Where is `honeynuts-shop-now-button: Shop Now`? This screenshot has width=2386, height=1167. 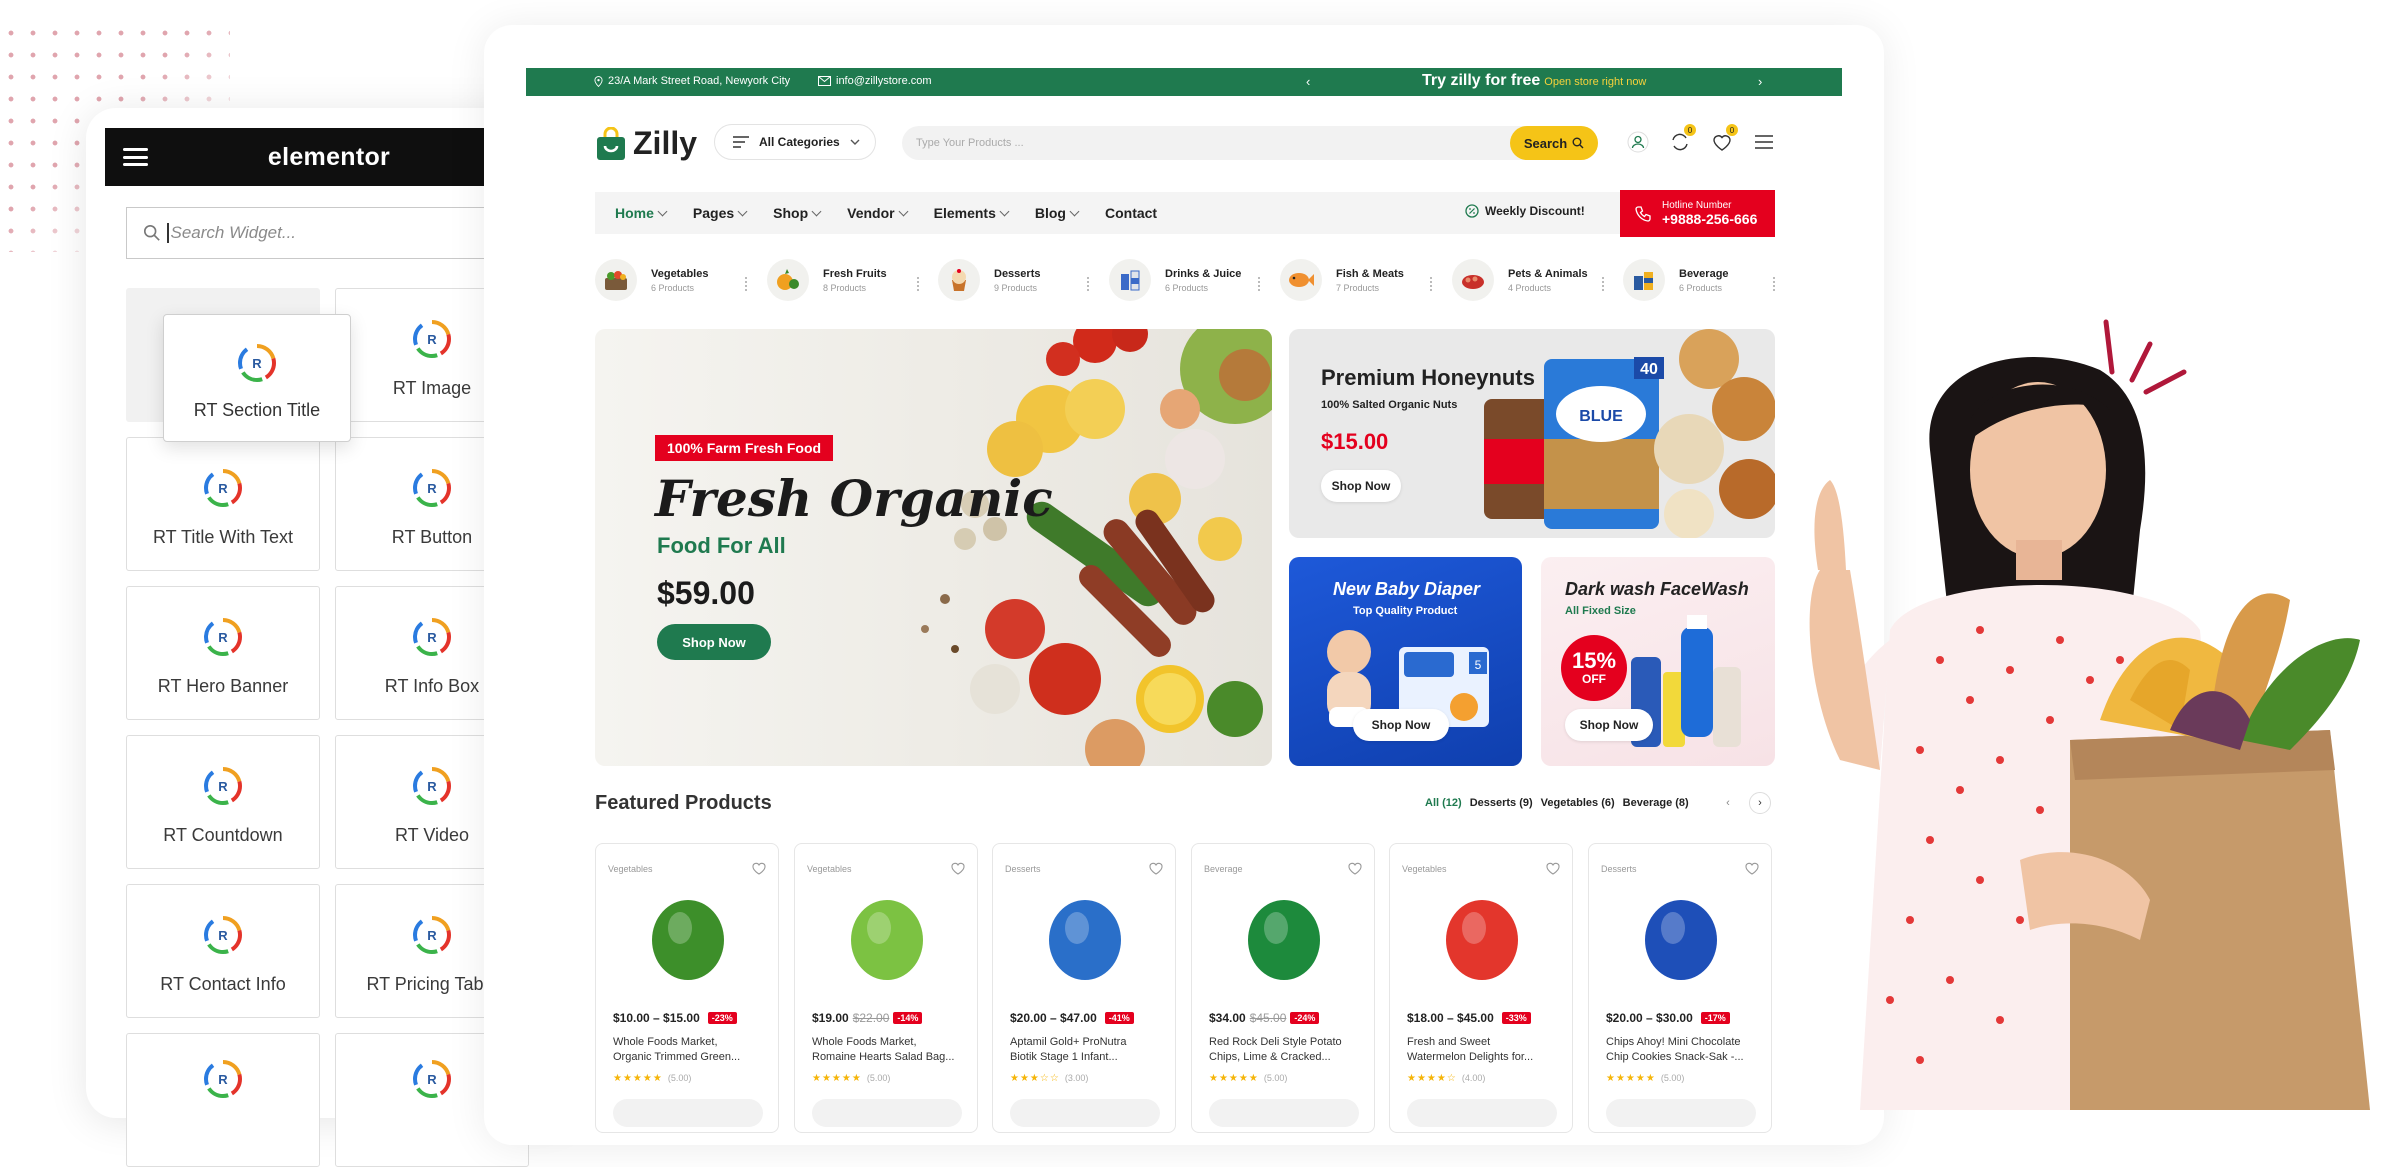 honeynuts-shop-now-button: Shop Now is located at coordinates (1361, 486).